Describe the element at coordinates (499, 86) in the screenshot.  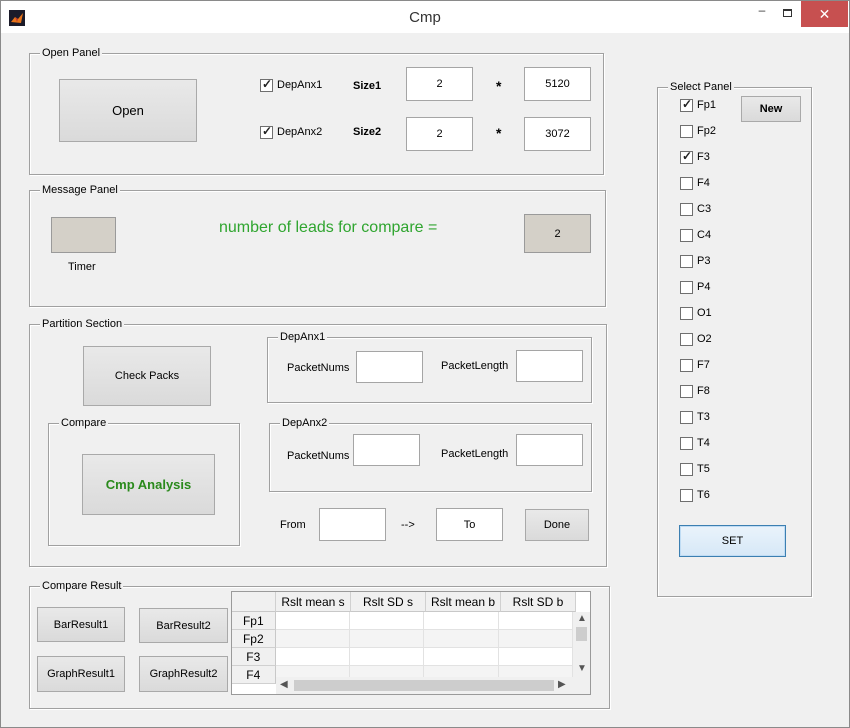
I see `size1-times-label: *` at that location.